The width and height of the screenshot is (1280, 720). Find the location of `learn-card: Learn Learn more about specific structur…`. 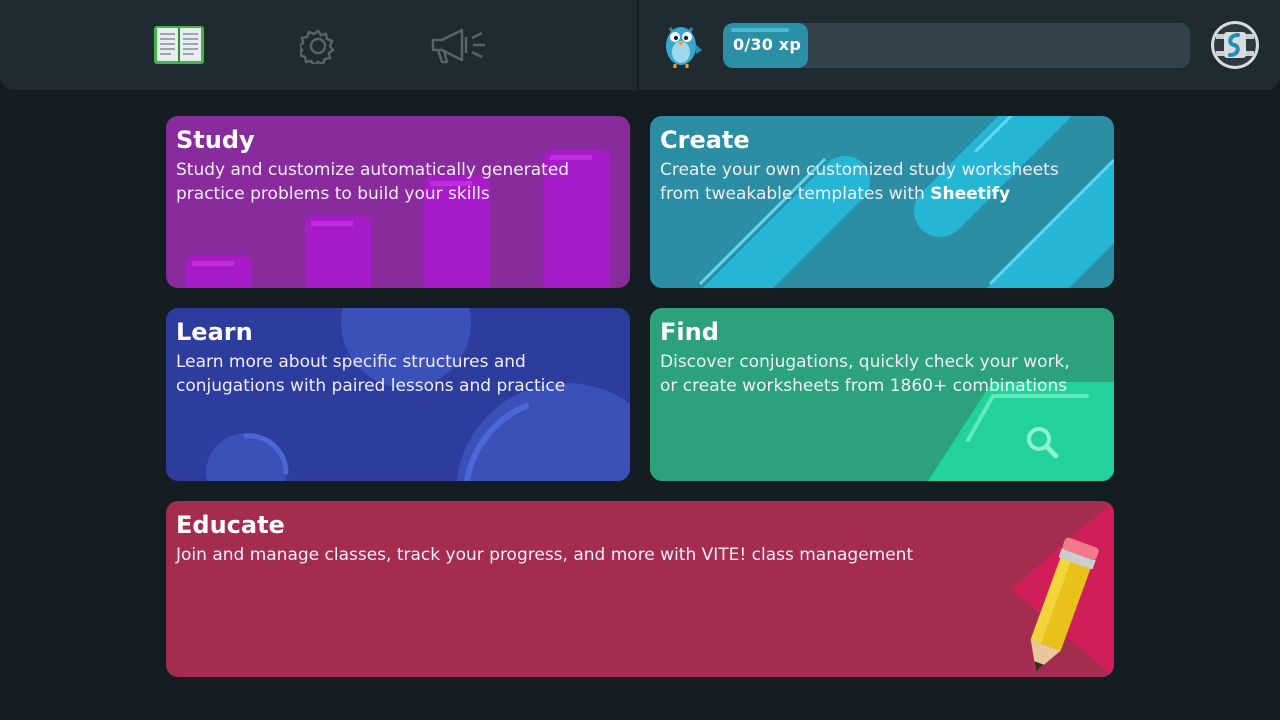

learn-card: Learn Learn more about specific structur… is located at coordinates (398, 394).